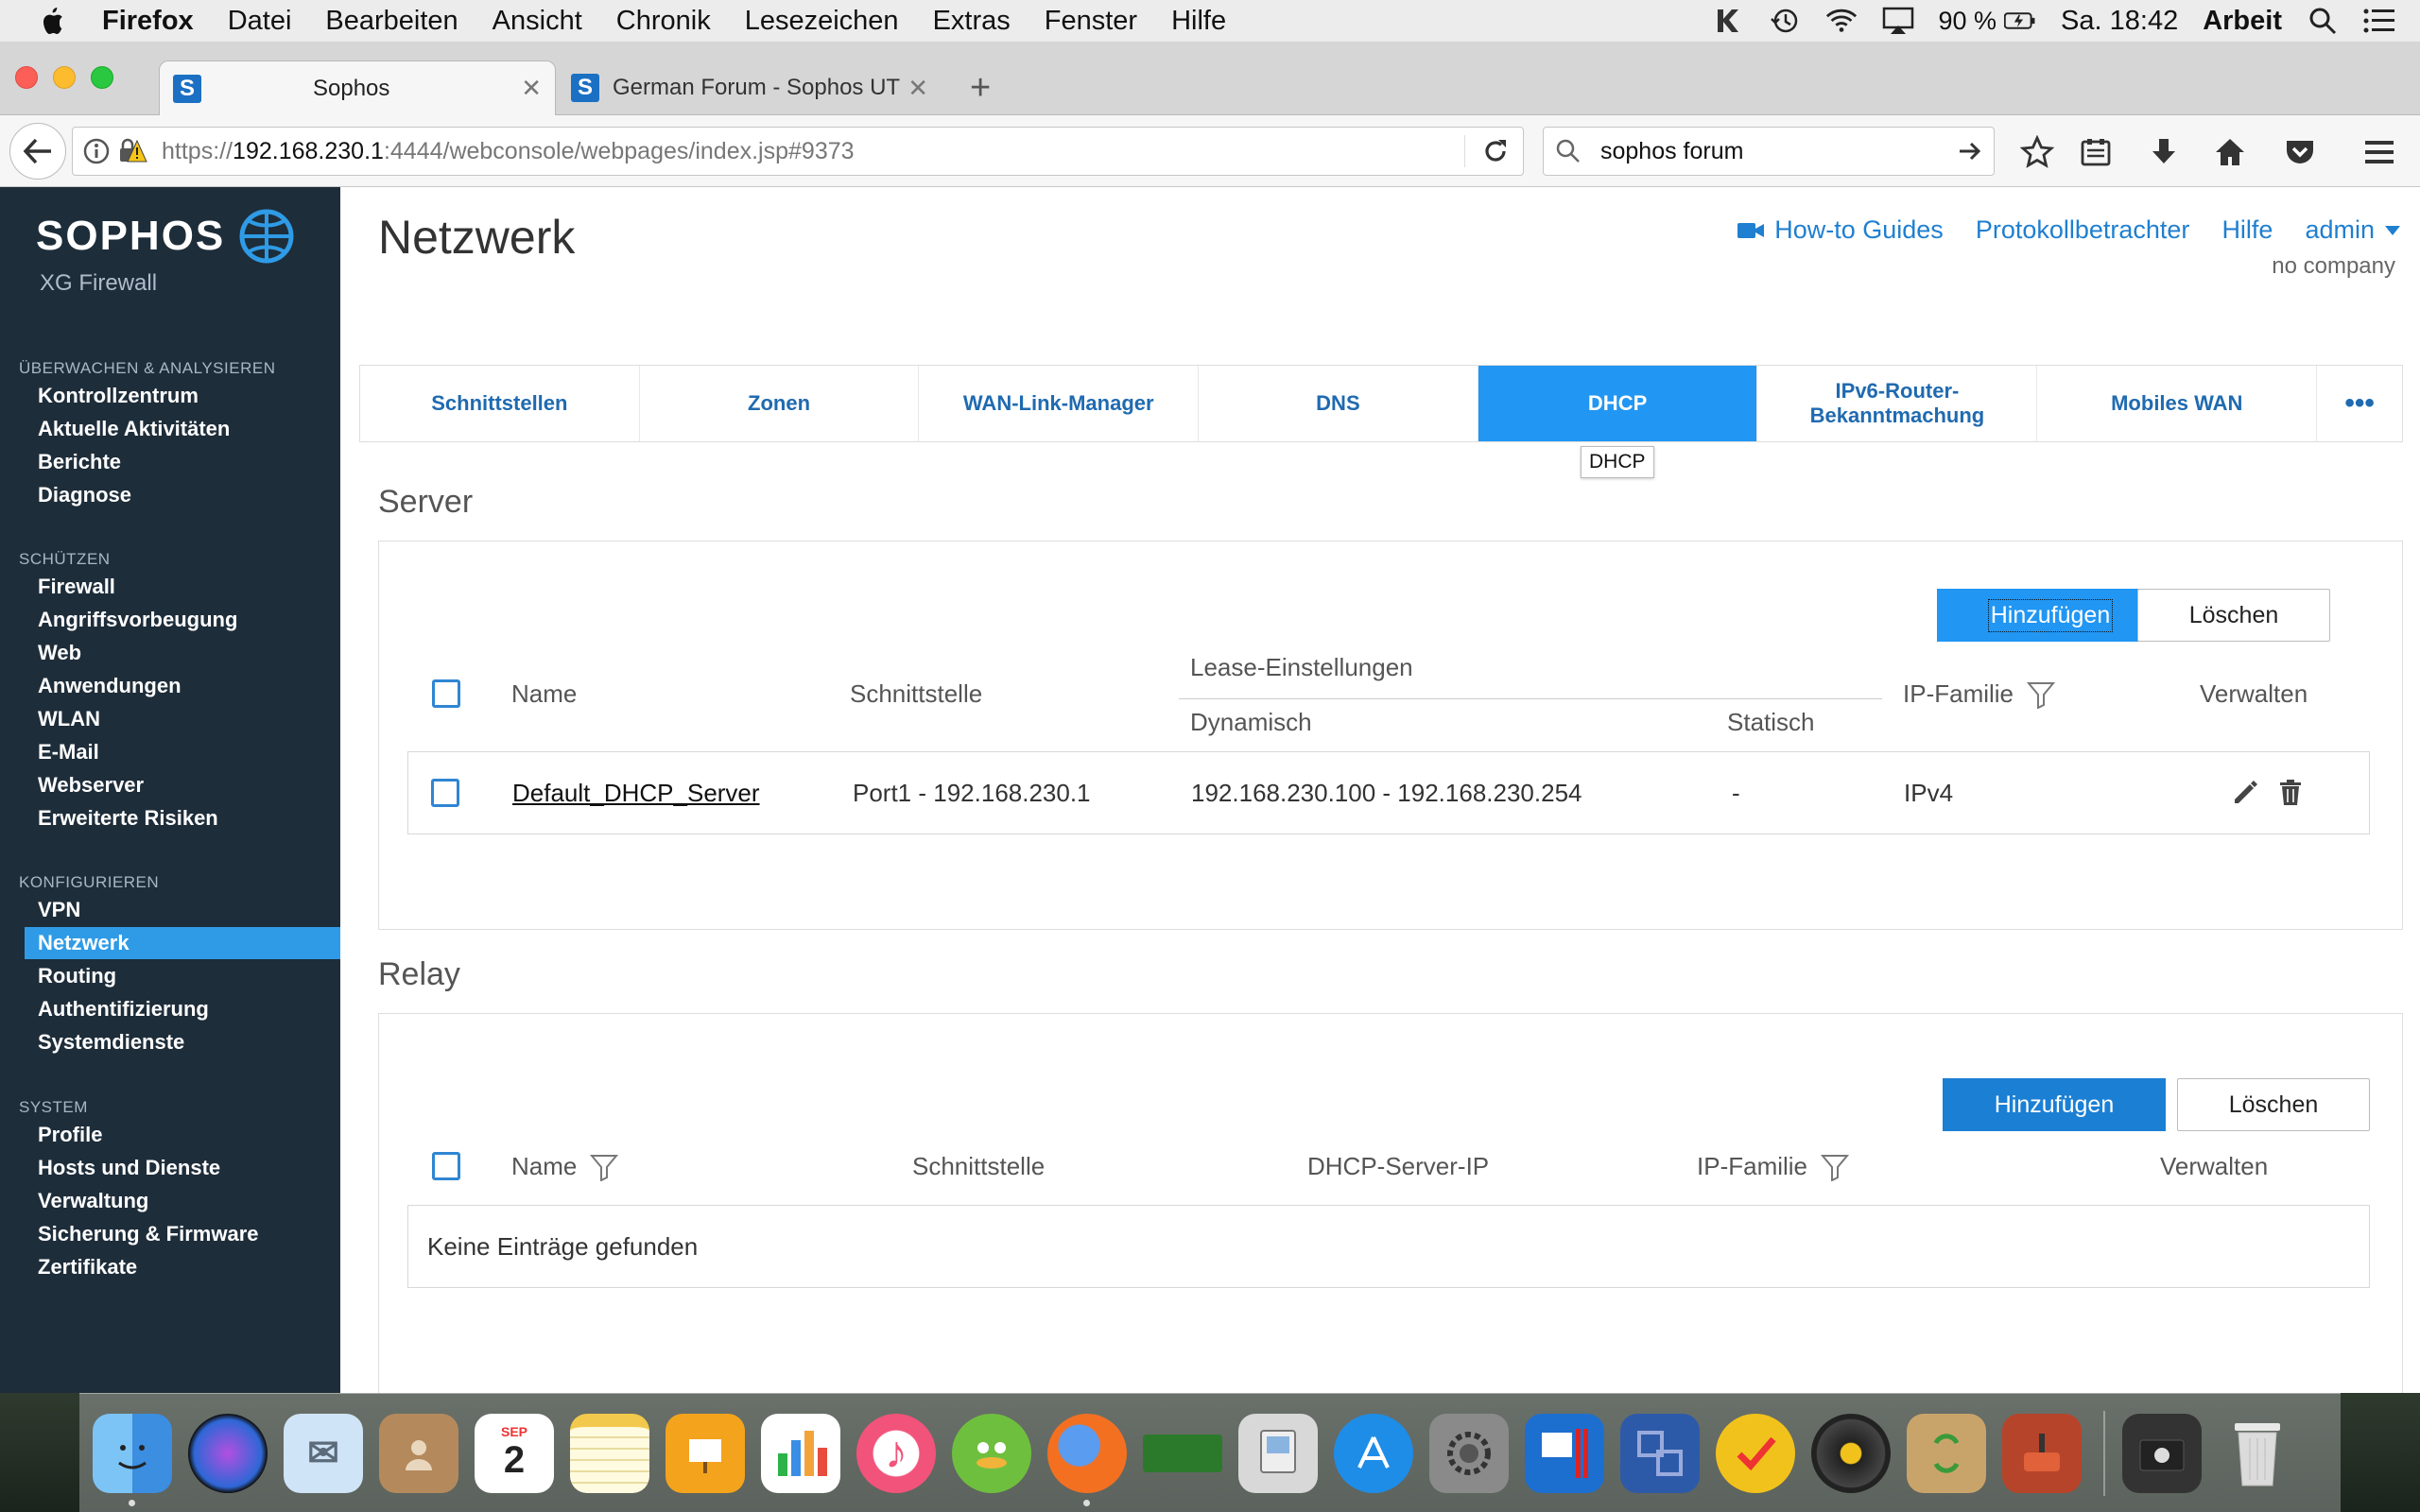  I want to click on search-input: sophos forum, so click(1672, 151).